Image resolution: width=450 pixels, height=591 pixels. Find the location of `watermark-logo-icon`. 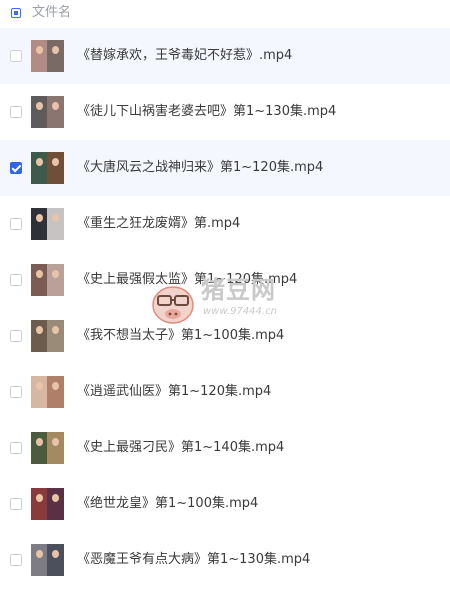

watermark-logo-icon is located at coordinates (173, 305).